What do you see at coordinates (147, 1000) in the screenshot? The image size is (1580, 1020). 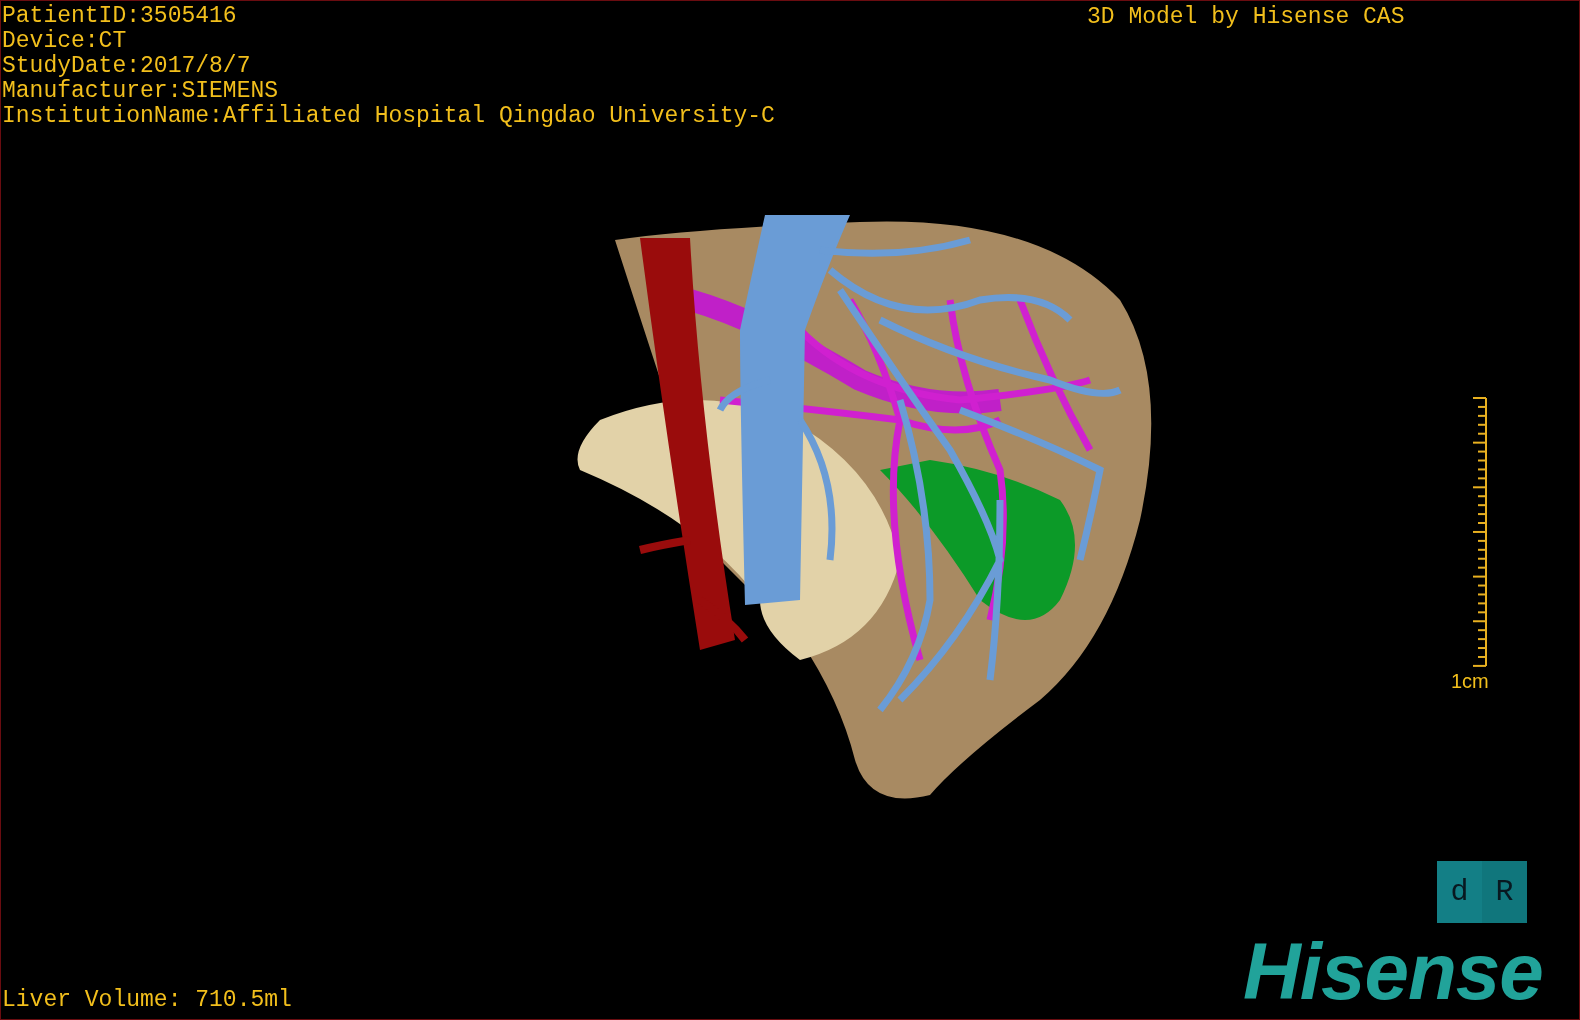 I see `liver-volume: Liver Volume: 710.5ml` at bounding box center [147, 1000].